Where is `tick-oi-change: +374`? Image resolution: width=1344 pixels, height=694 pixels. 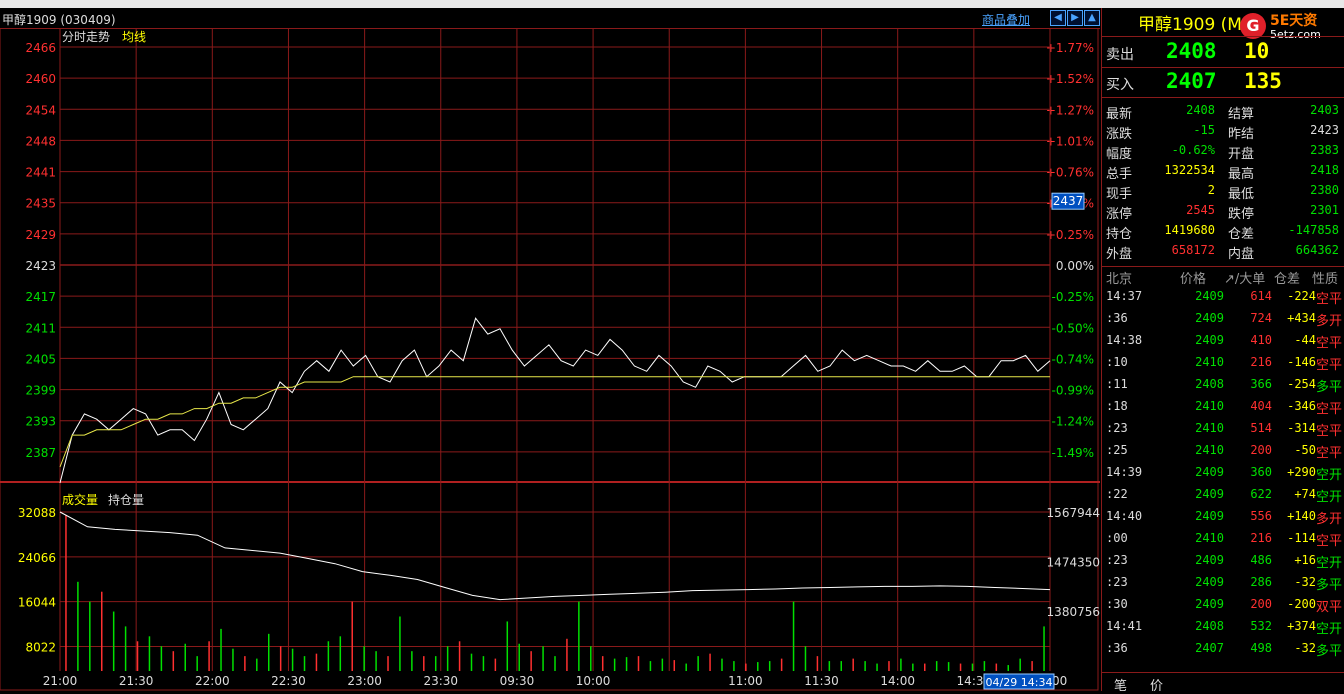
tick-oi-change: +374 is located at coordinates (1301, 626).